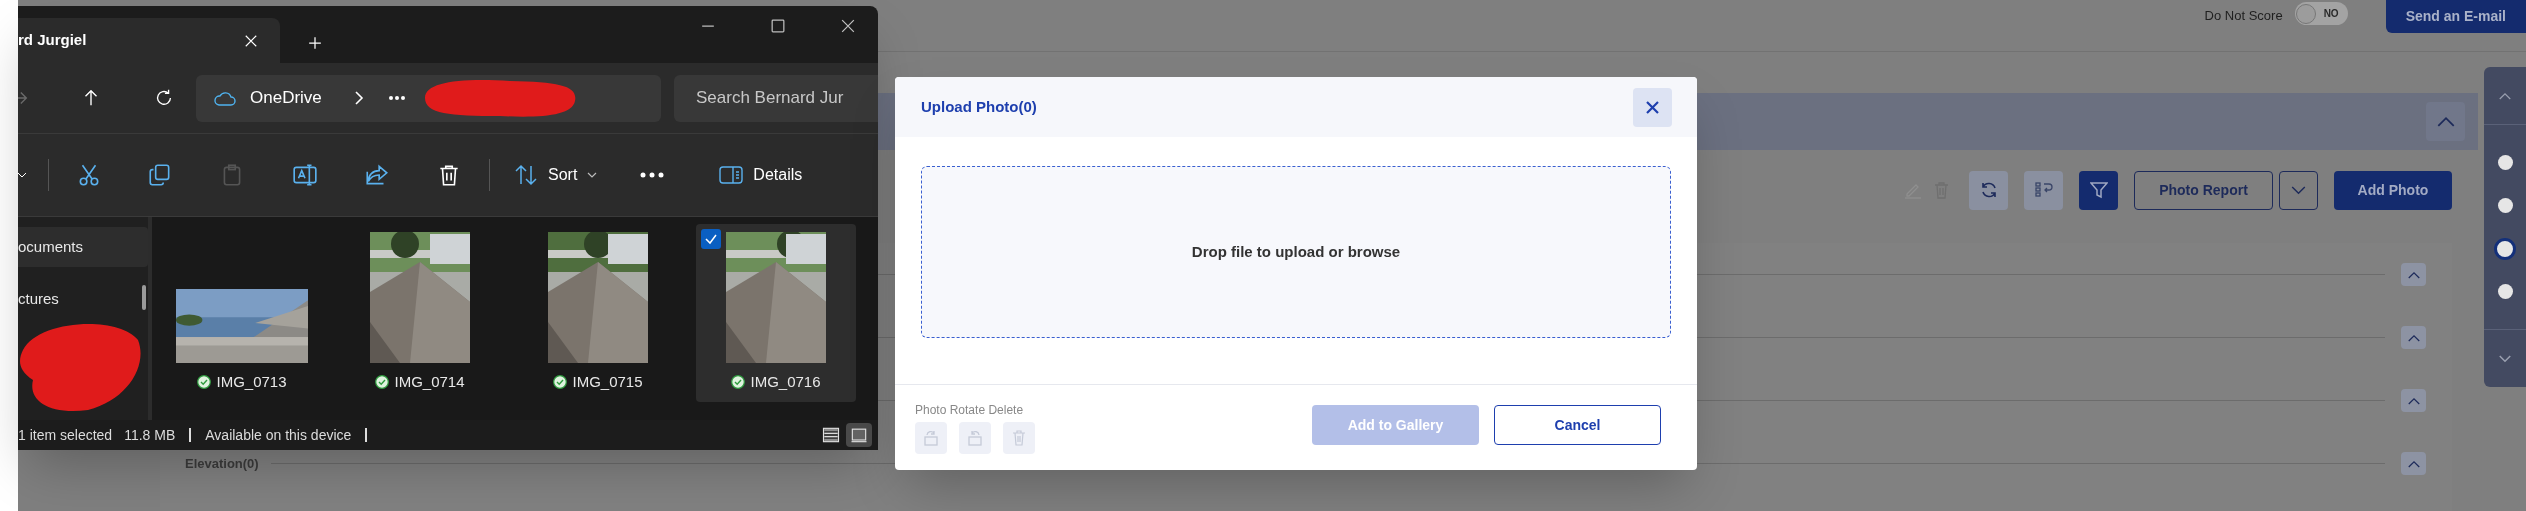 This screenshot has height=511, width=2526. Describe the element at coordinates (831, 435) in the screenshot. I see `list-view-icon` at that location.